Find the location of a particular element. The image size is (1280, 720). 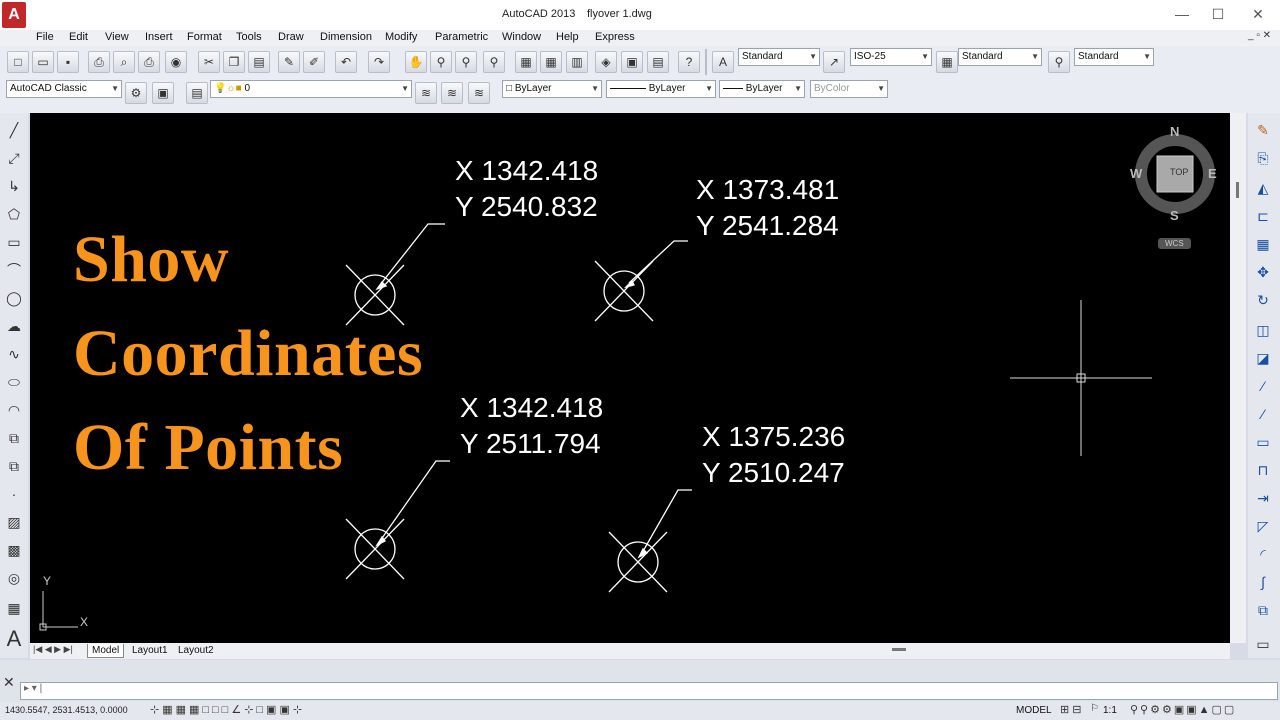

layer-properties-icon: ▤ is located at coordinates (197, 93).